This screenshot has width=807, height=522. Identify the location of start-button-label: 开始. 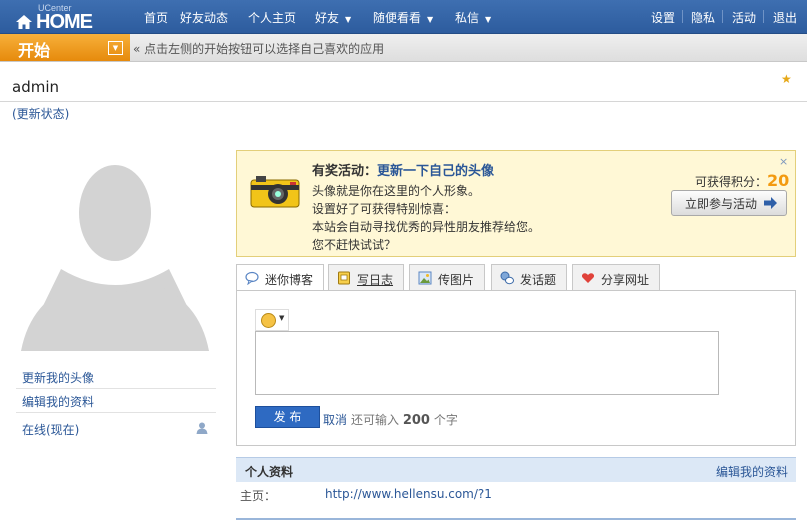
(34, 50).